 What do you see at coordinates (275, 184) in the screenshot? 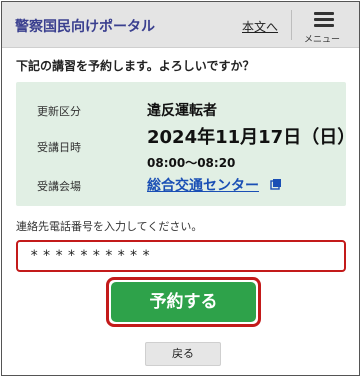
I see `external-link-icon` at bounding box center [275, 184].